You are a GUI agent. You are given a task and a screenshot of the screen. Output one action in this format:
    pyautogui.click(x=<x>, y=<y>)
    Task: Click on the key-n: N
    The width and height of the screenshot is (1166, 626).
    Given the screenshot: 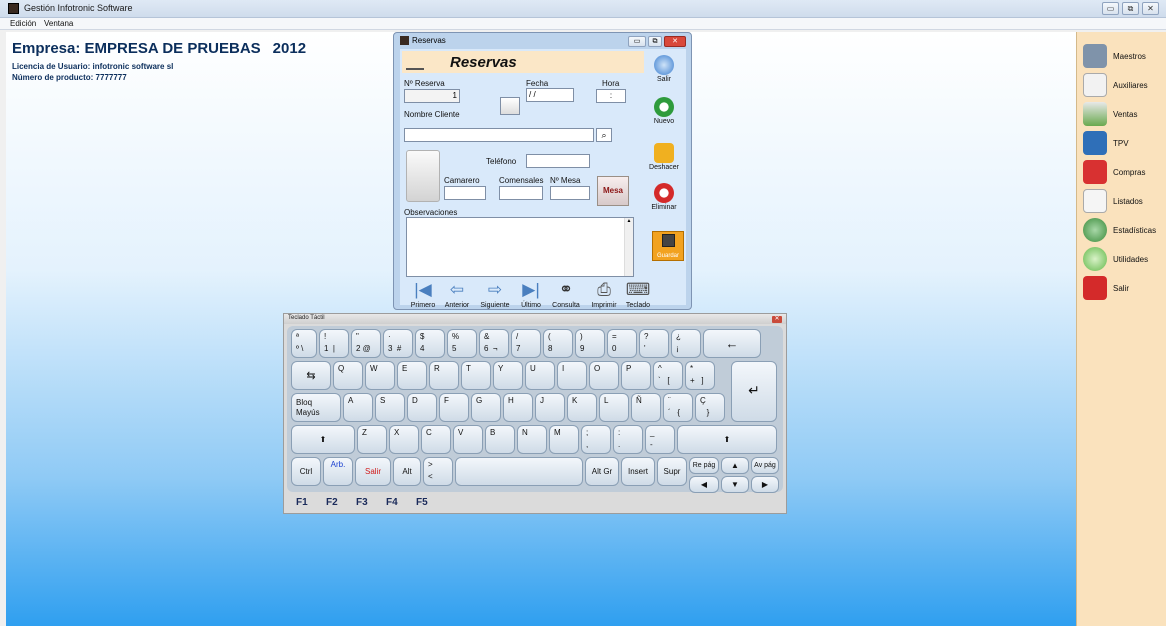 What is the action you would take?
    pyautogui.click(x=532, y=439)
    